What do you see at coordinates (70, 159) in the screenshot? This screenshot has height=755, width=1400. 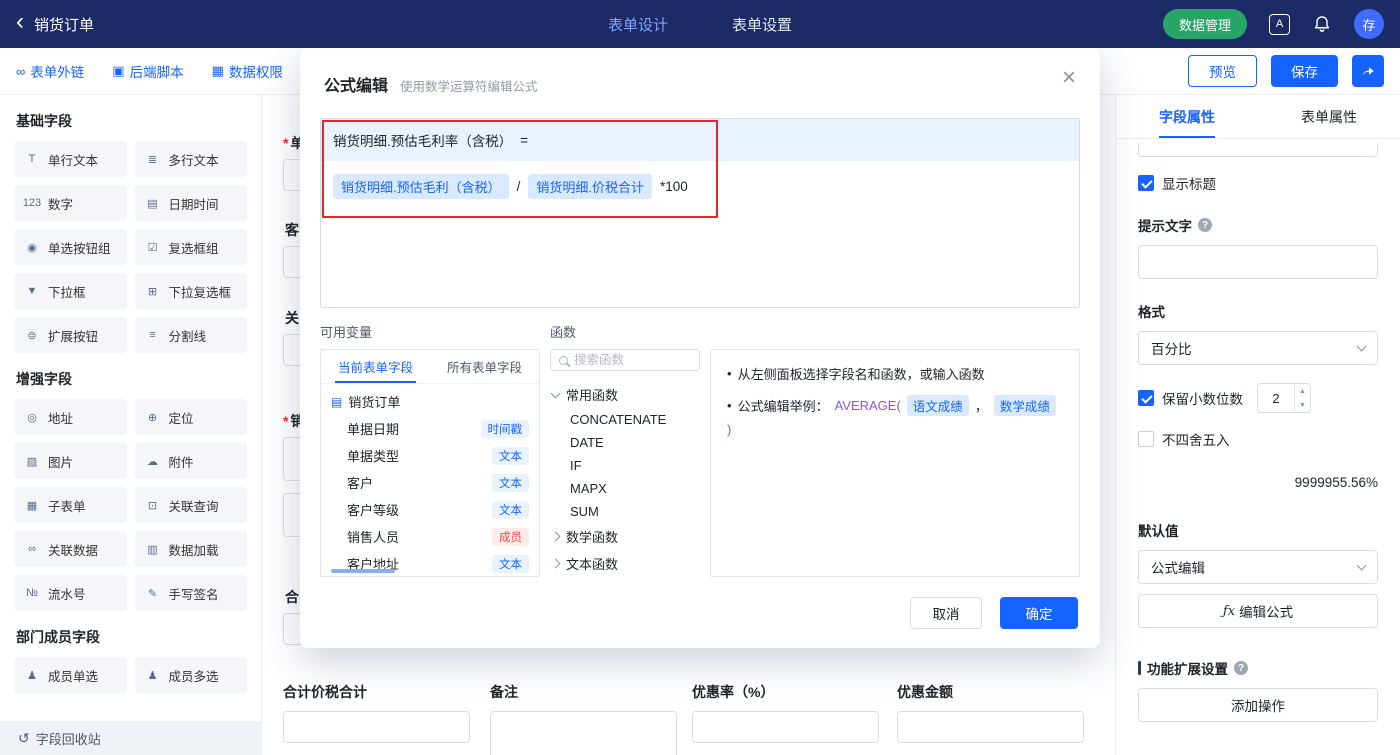 I see `palette-item: T 单行文本` at bounding box center [70, 159].